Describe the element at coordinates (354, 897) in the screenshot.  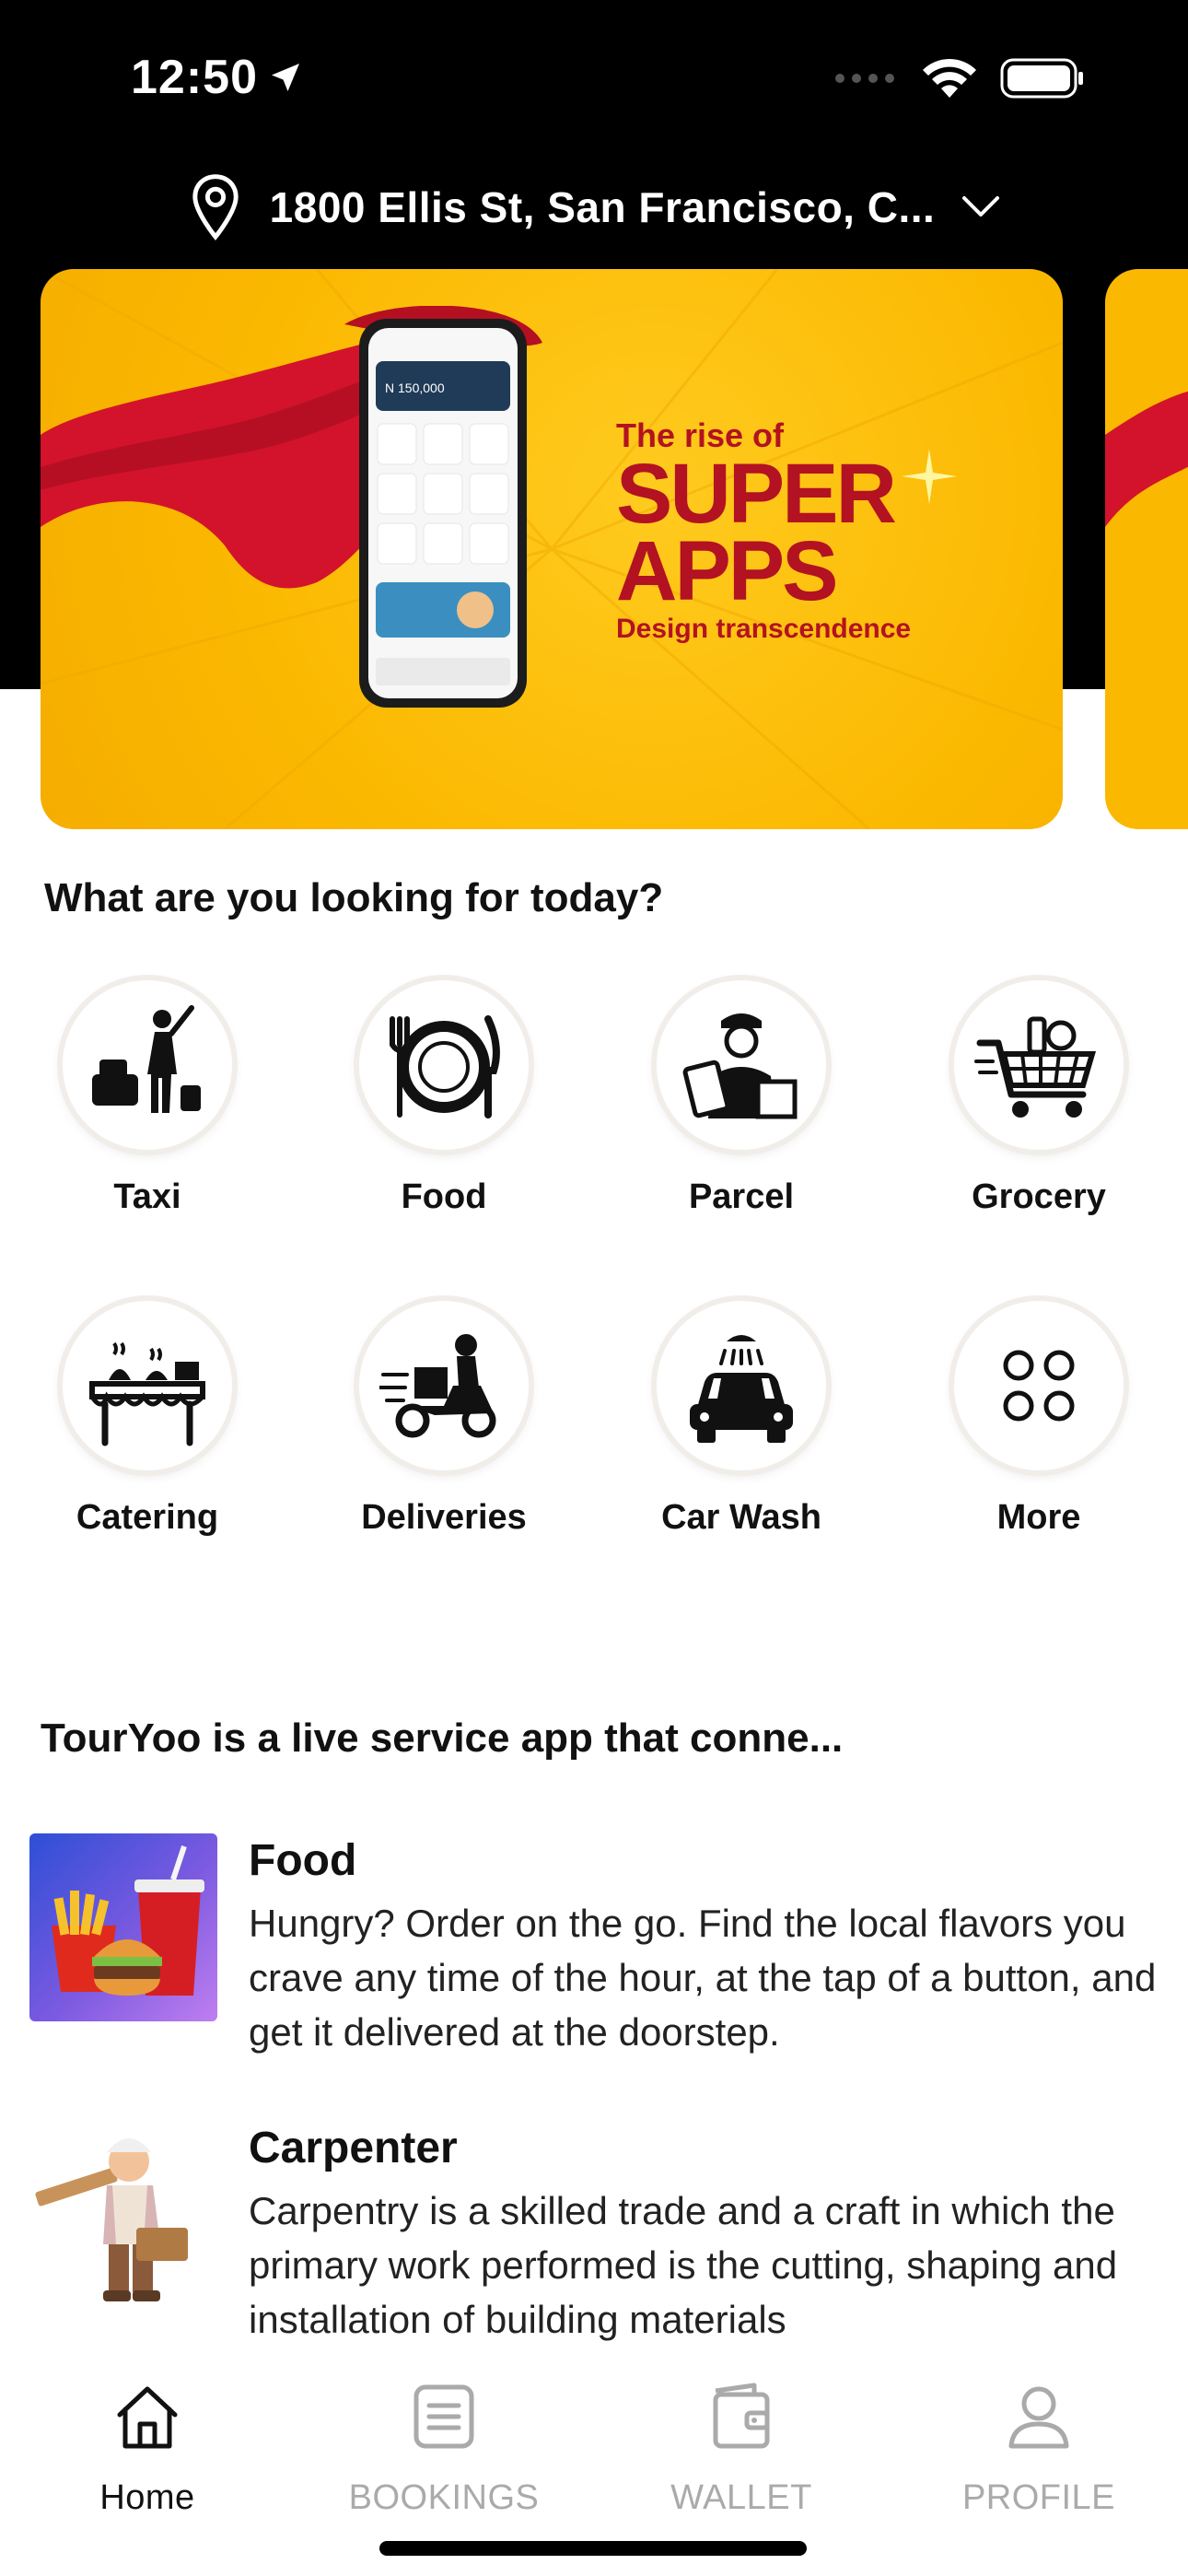
I see `categories-title: What are you looking for today?` at that location.